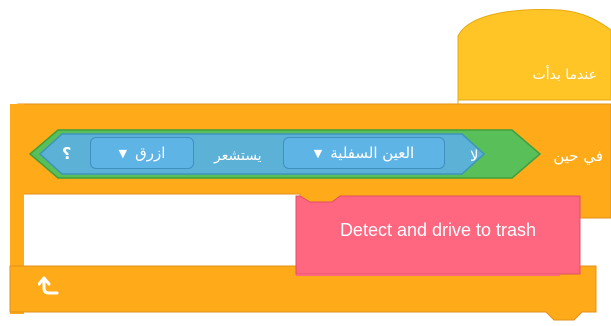 This screenshot has width=611, height=326. I want to click on custom-block-label: Detect and drive to trash, so click(438, 230).